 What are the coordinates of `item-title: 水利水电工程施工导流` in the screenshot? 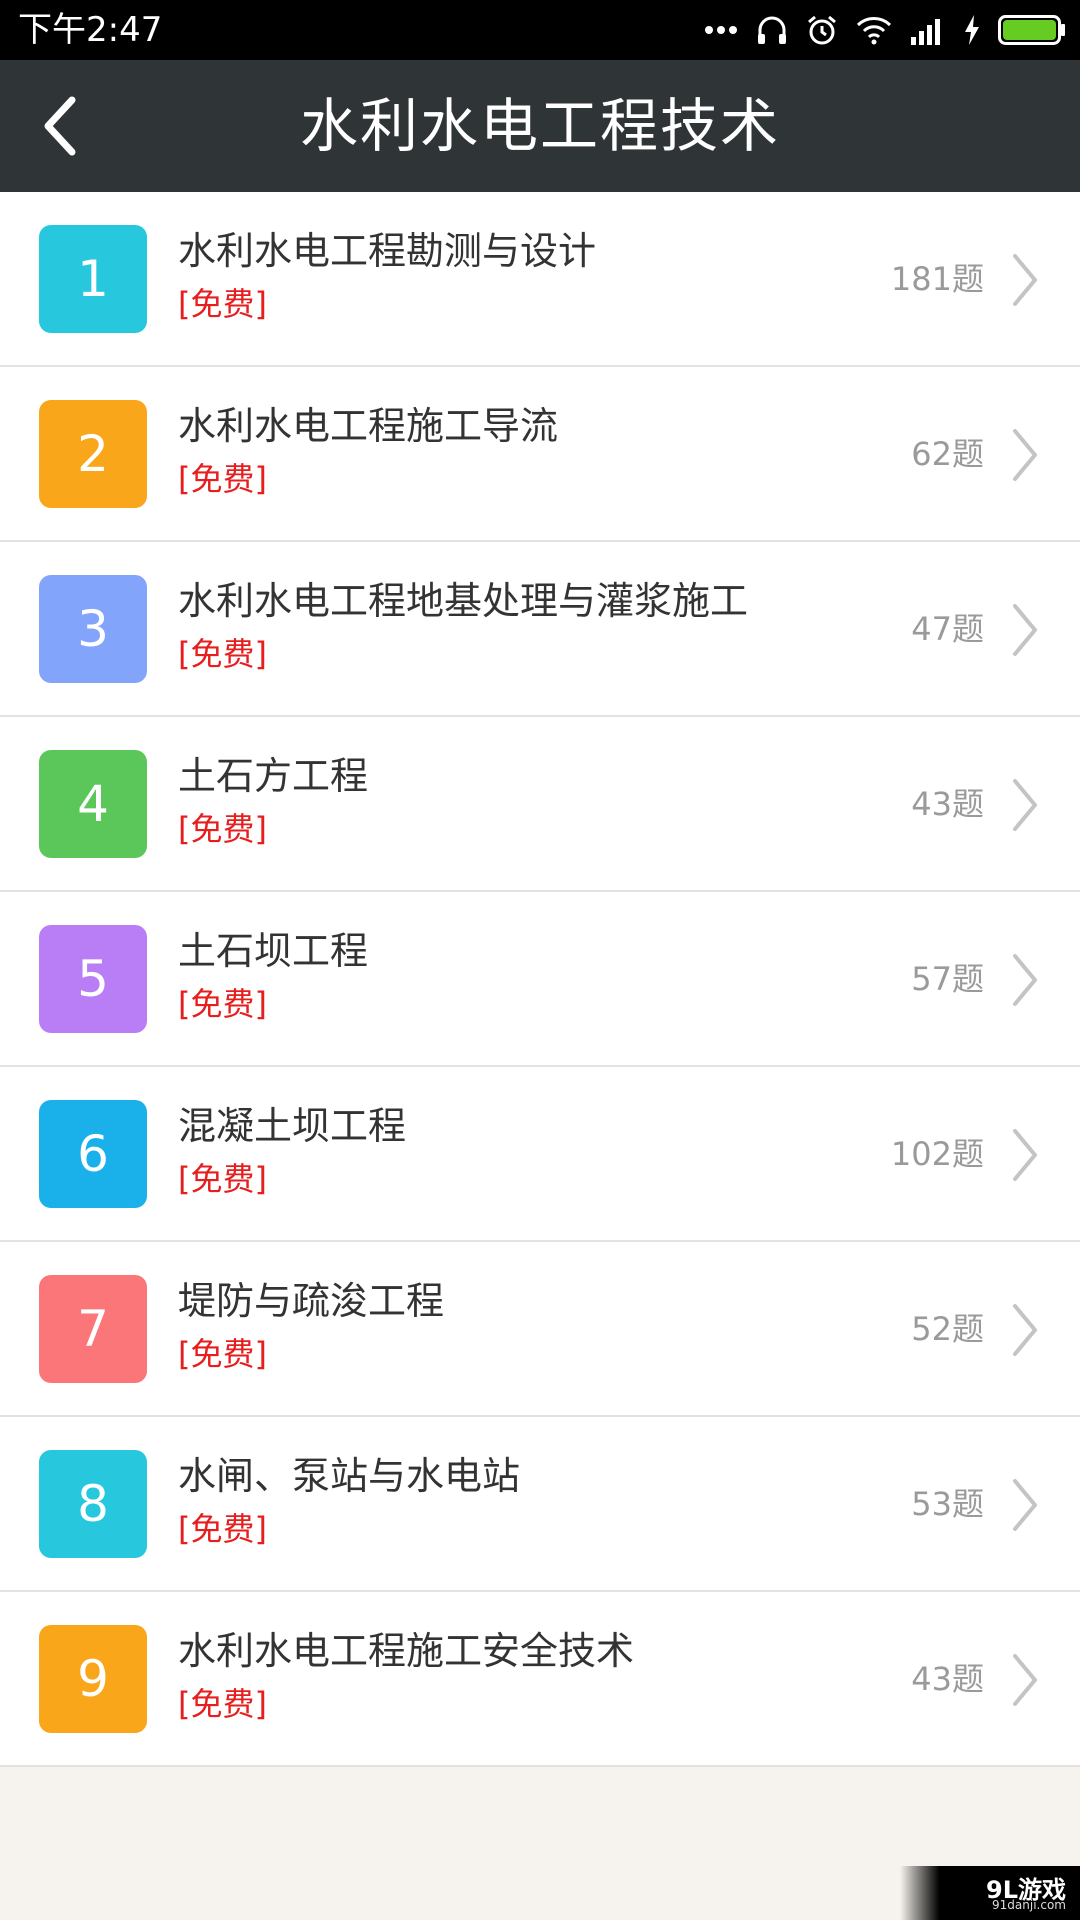 It's located at (368, 426).